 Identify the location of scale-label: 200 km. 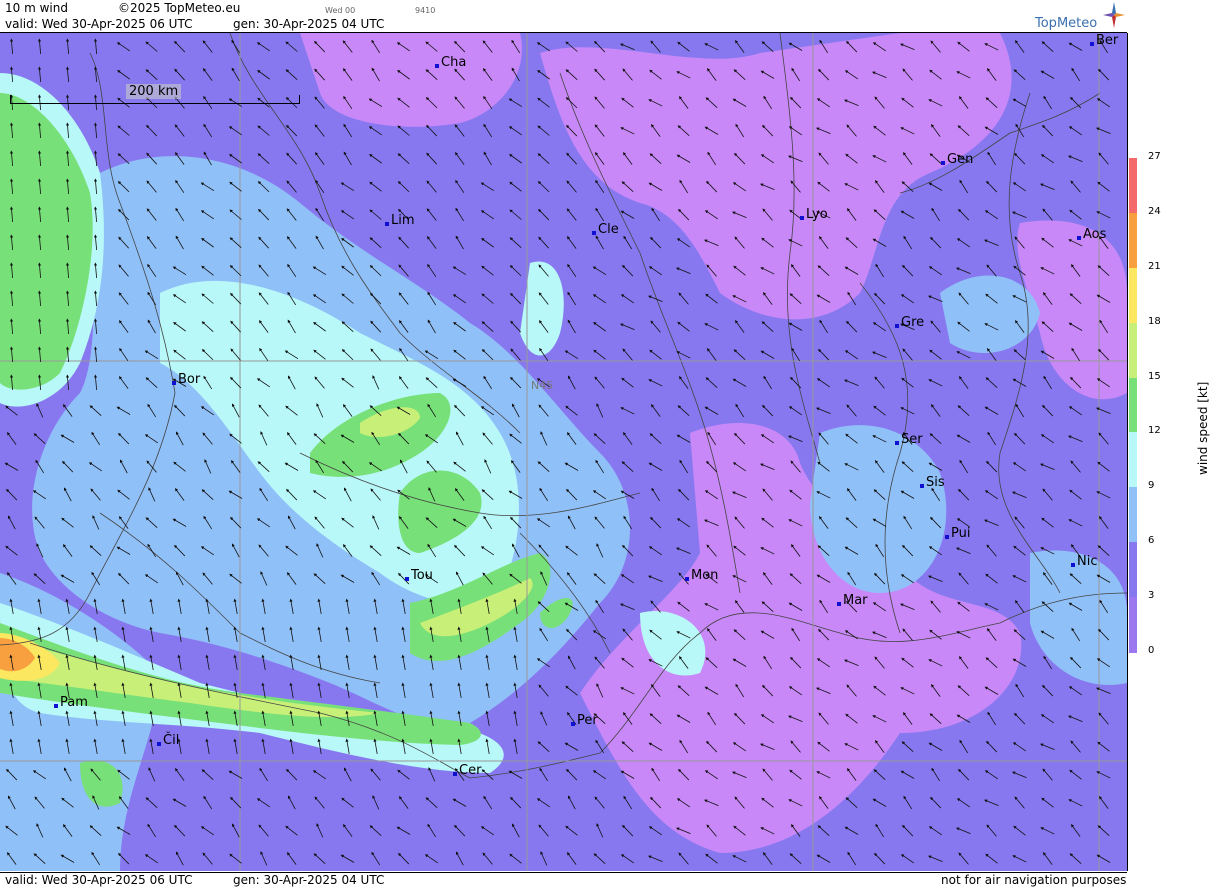
(154, 91).